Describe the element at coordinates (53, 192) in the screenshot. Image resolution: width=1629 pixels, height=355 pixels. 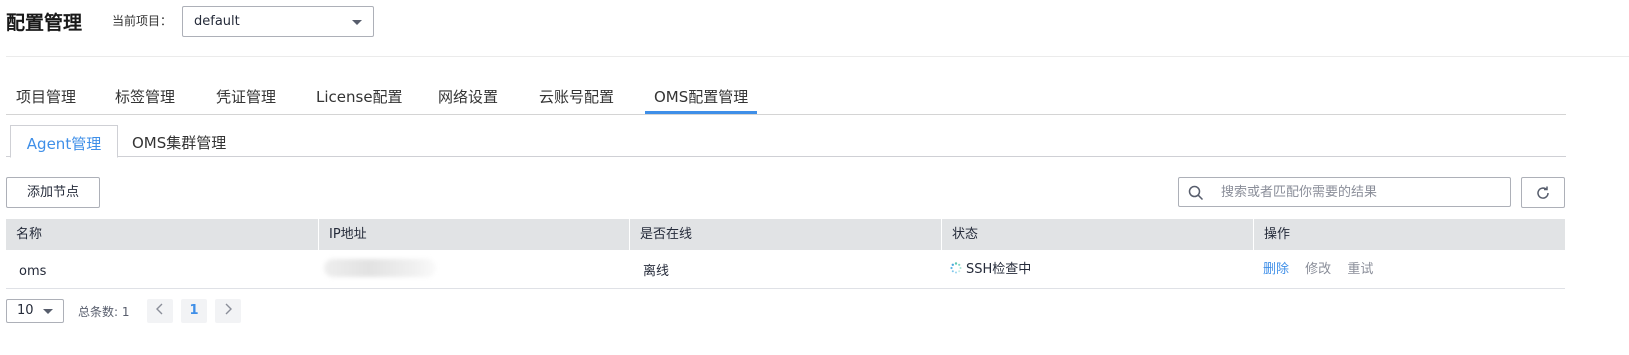
I see `add-node-button: 添加节点` at that location.